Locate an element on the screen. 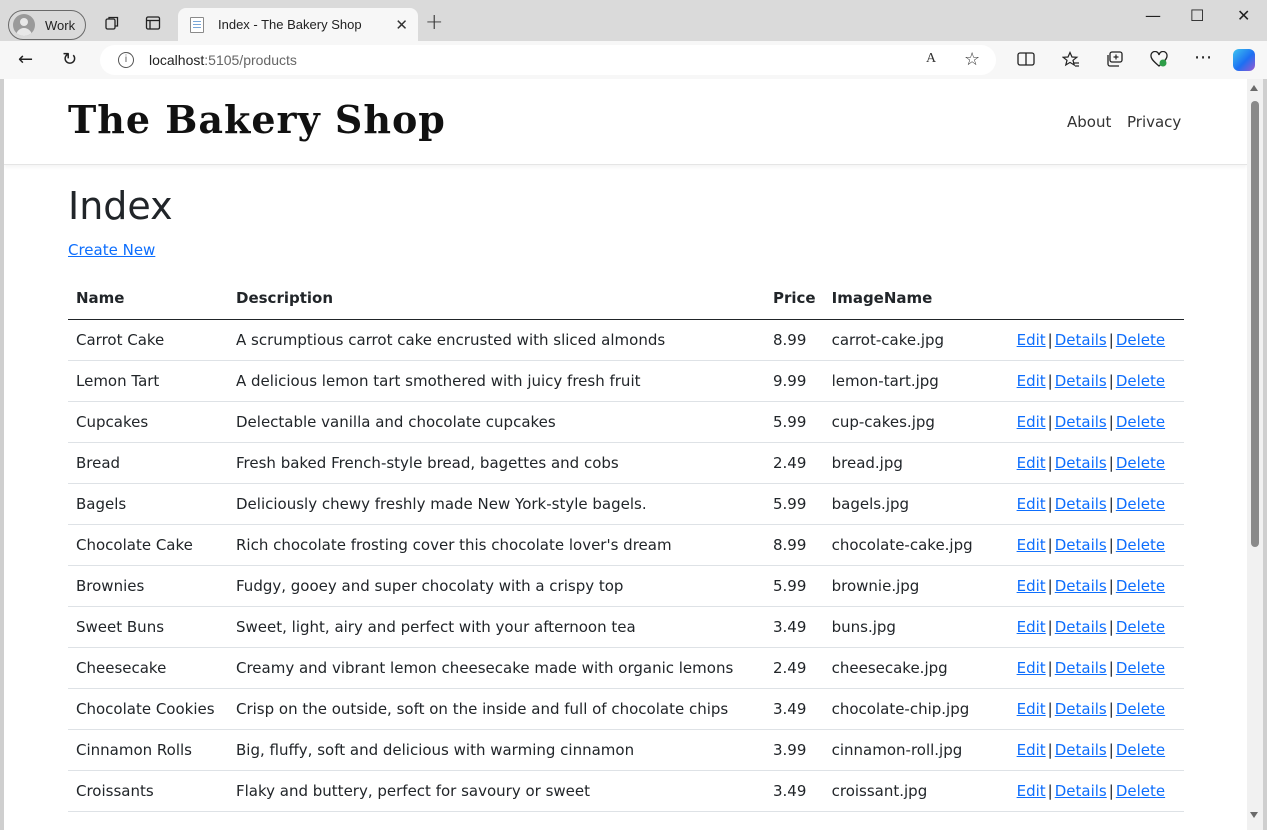 Image resolution: width=1267 pixels, height=830 pixels. favorite-star-icon: ☆ is located at coordinates (972, 59).